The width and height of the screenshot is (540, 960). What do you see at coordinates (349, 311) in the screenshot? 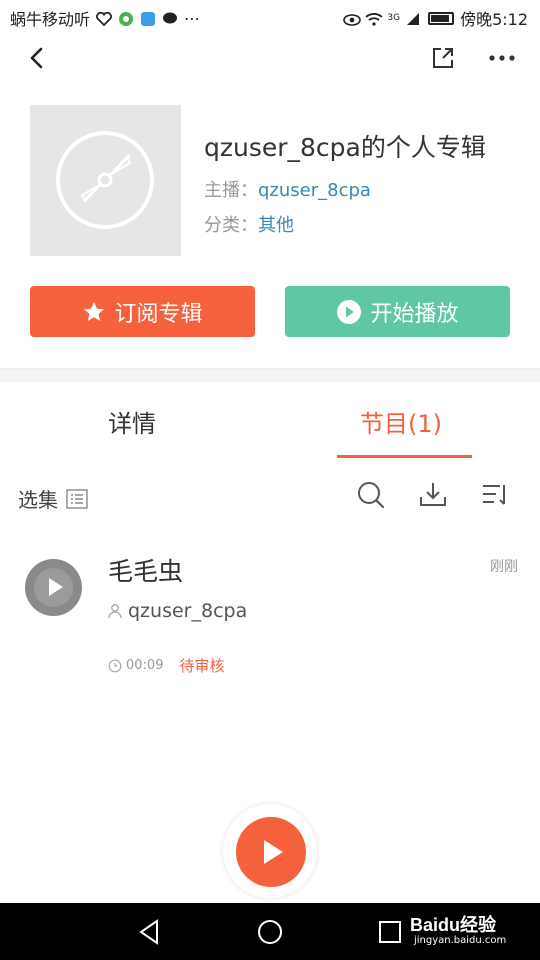
I see `play-circle-icon` at bounding box center [349, 311].